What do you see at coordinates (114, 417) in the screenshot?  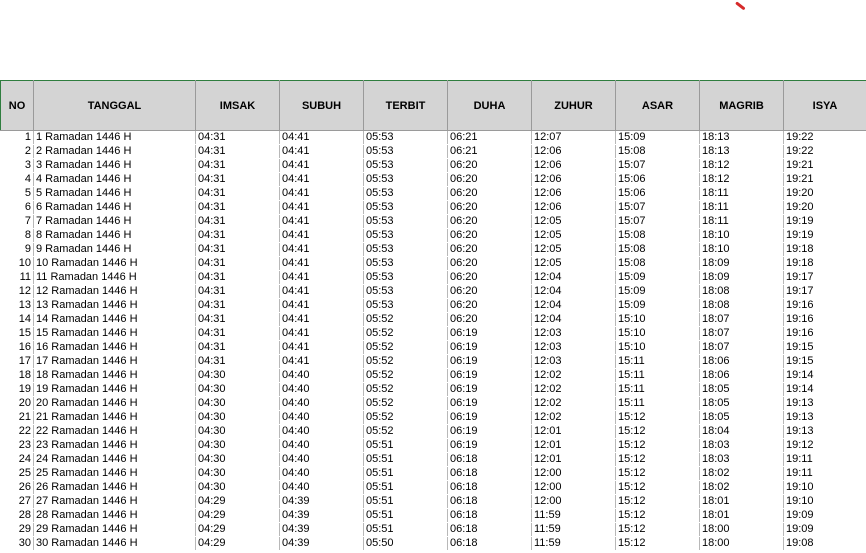 I see `cell-tanggal: 21 Ramadan 1446 H` at bounding box center [114, 417].